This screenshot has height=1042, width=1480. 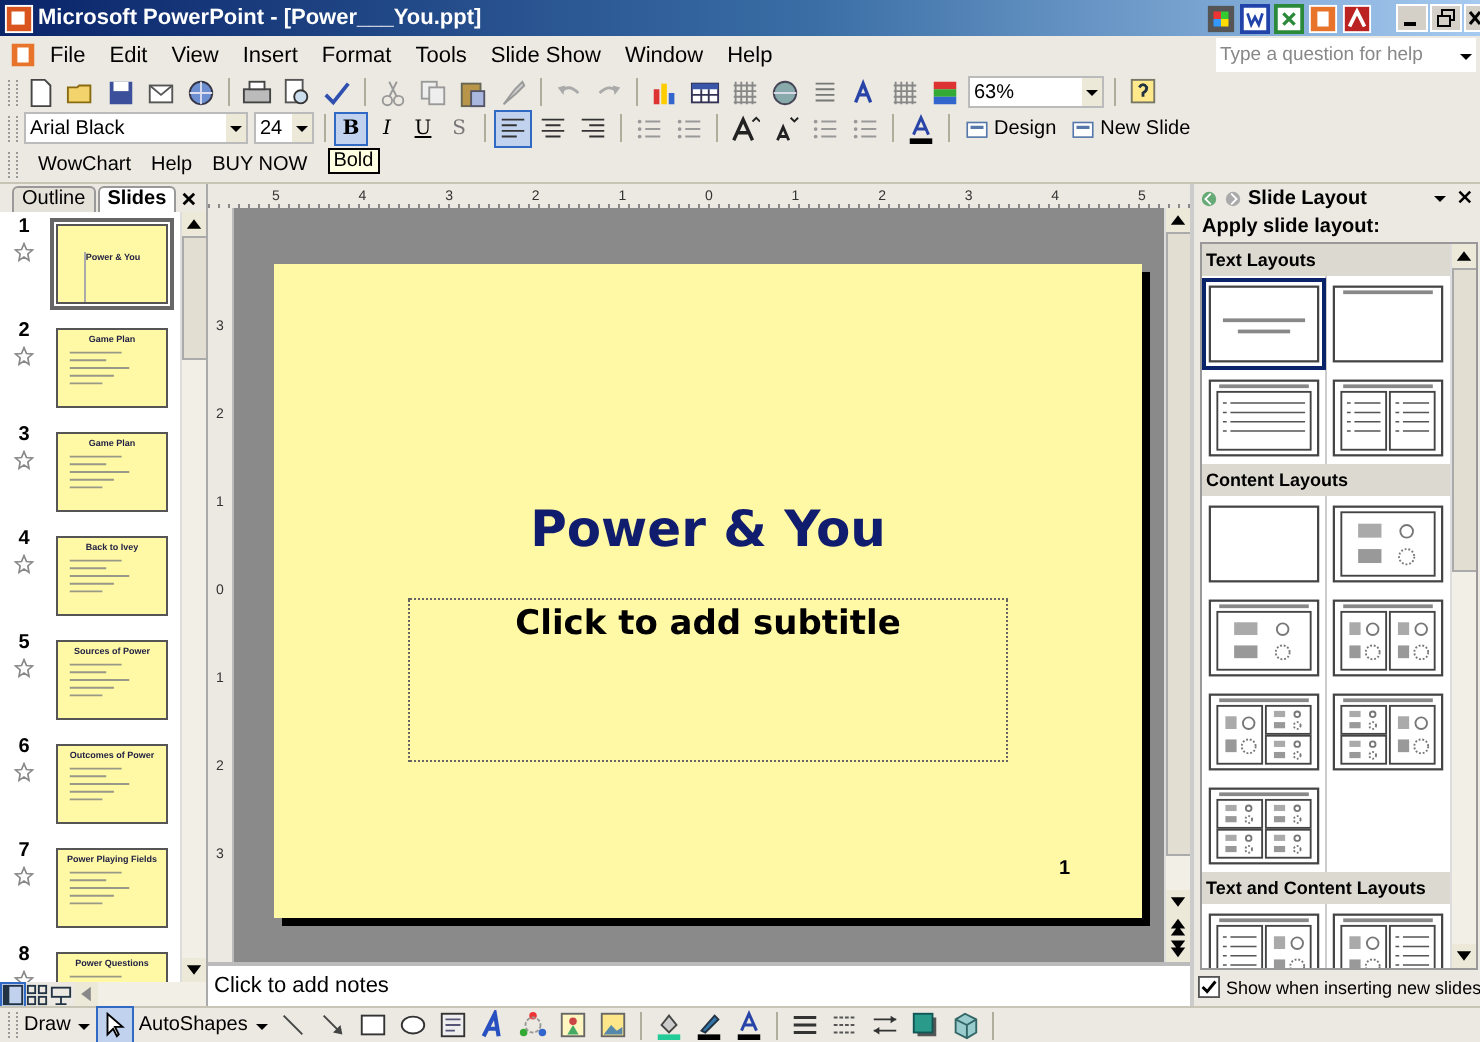 What do you see at coordinates (24, 748) in the screenshot?
I see `slide-number: 6` at bounding box center [24, 748].